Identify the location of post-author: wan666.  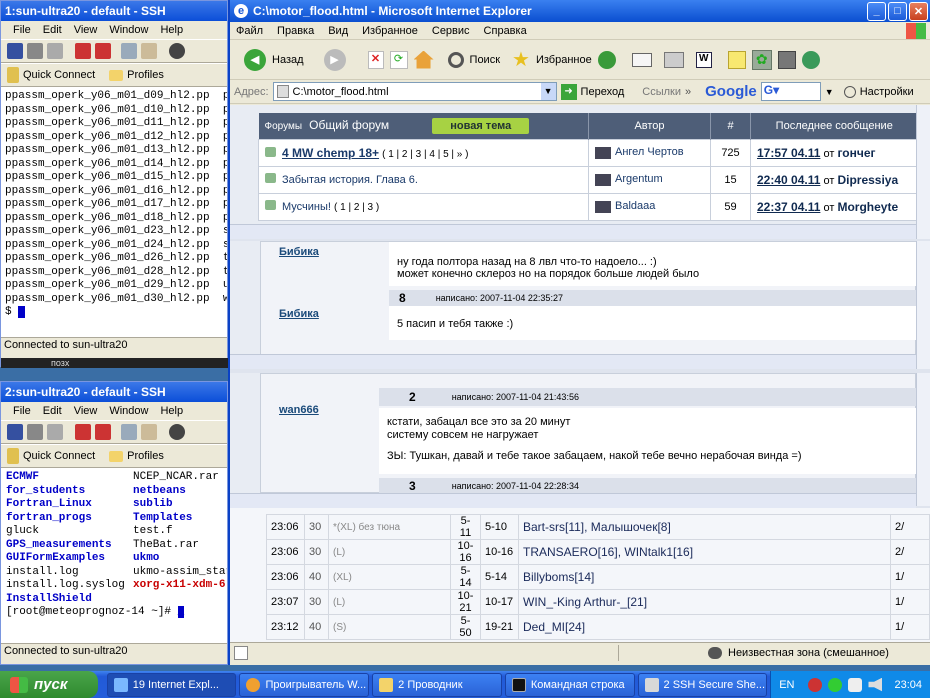
(299, 410).